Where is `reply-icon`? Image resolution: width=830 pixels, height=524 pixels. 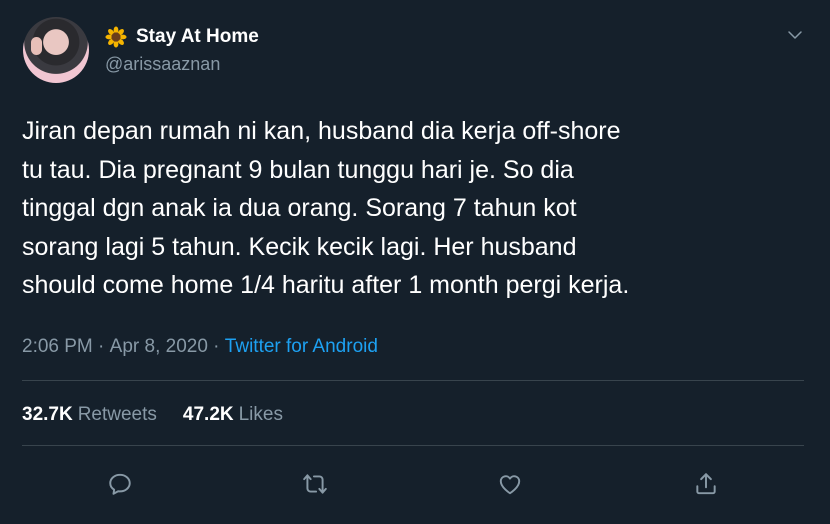 reply-icon is located at coordinates (120, 484).